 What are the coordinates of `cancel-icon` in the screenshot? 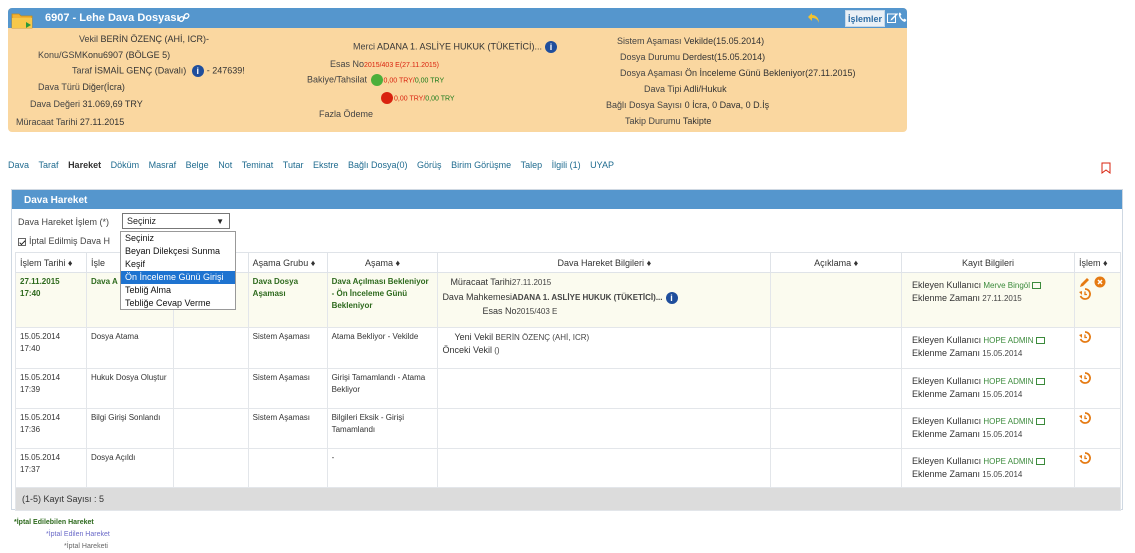 It's located at (1100, 282).